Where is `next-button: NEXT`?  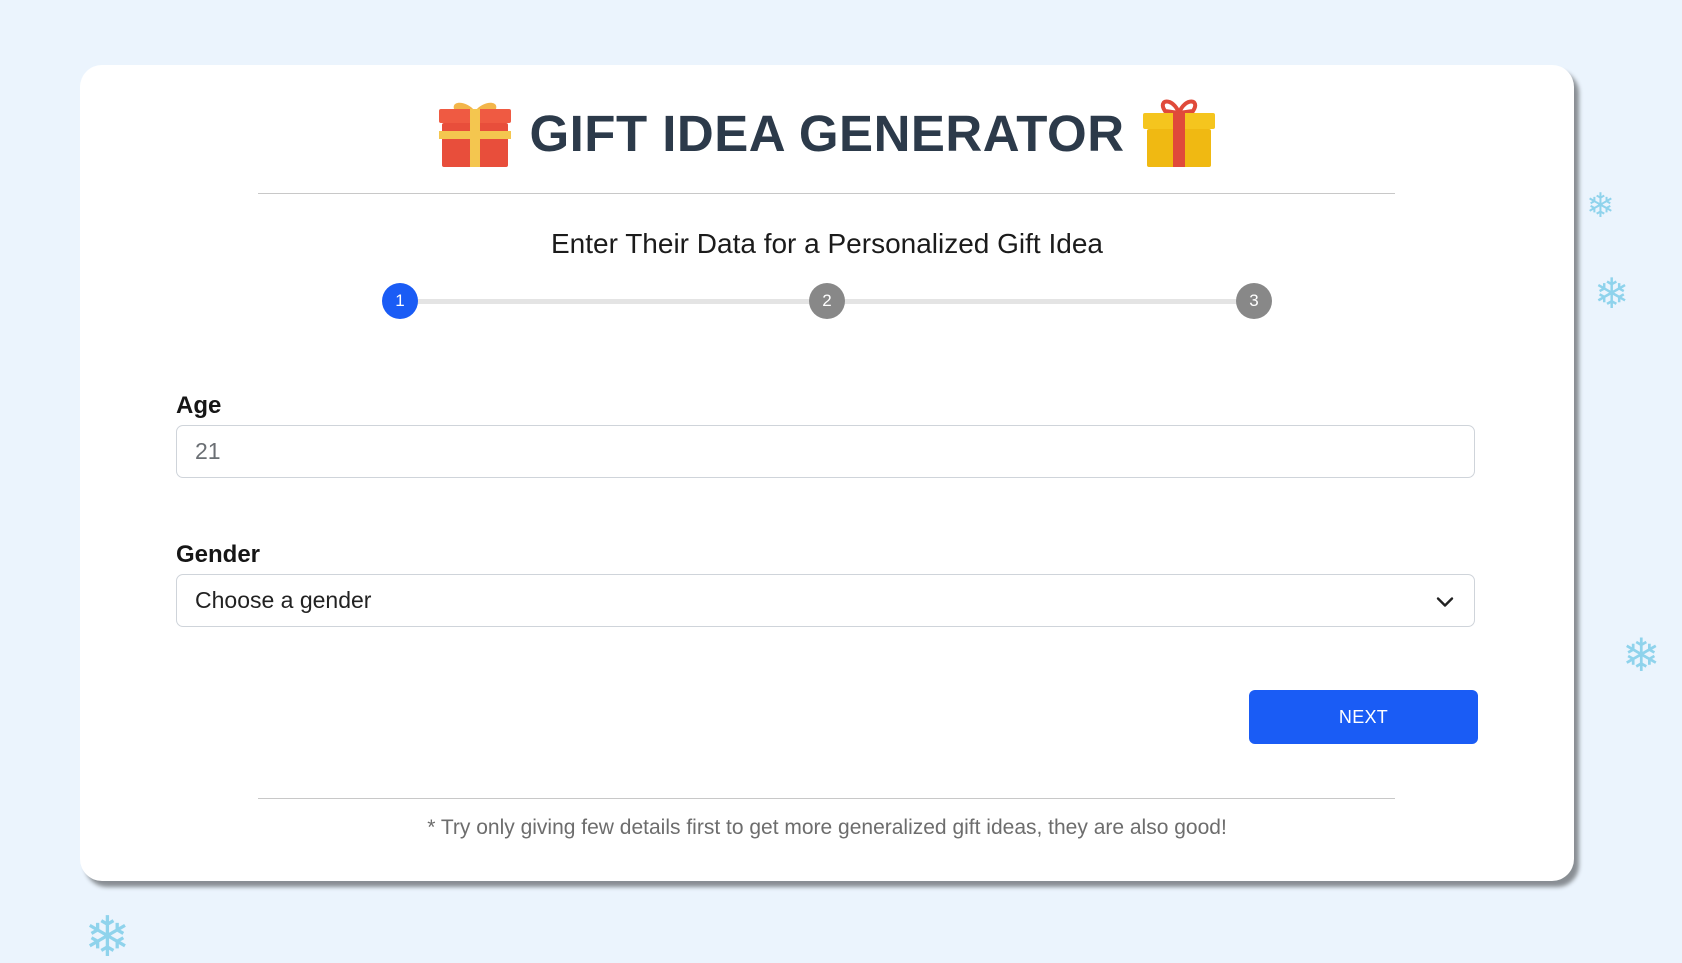
next-button: NEXT is located at coordinates (1363, 717).